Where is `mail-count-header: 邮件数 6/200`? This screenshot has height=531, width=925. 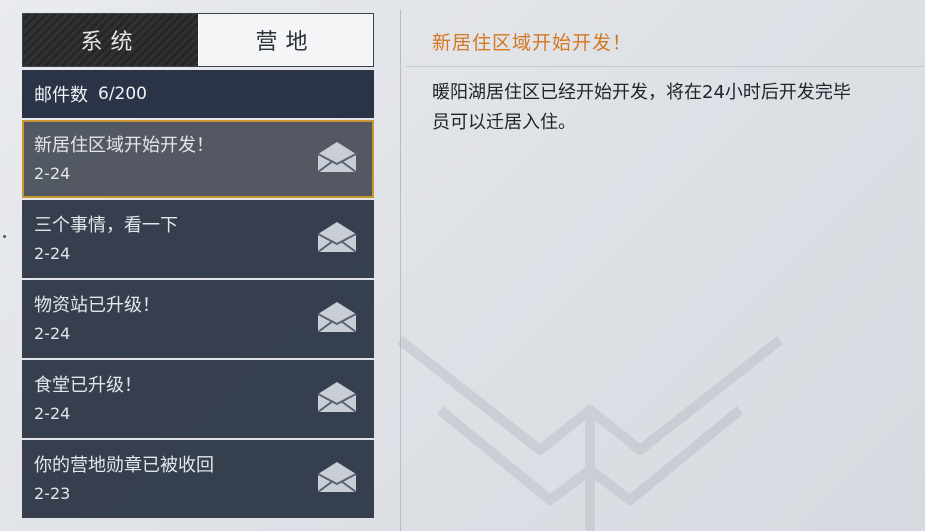
mail-count-header: 邮件数 6/200 is located at coordinates (198, 94).